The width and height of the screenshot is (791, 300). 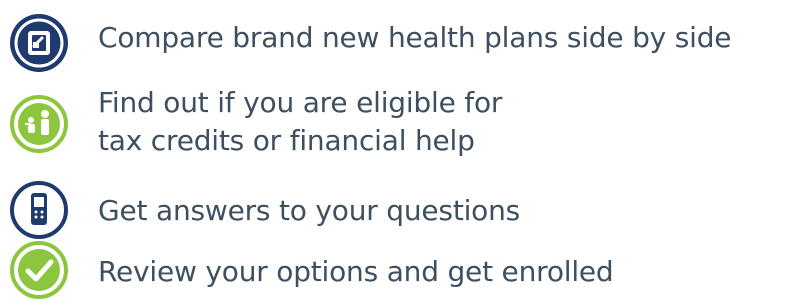 What do you see at coordinates (39, 210) in the screenshot?
I see `phone-icon` at bounding box center [39, 210].